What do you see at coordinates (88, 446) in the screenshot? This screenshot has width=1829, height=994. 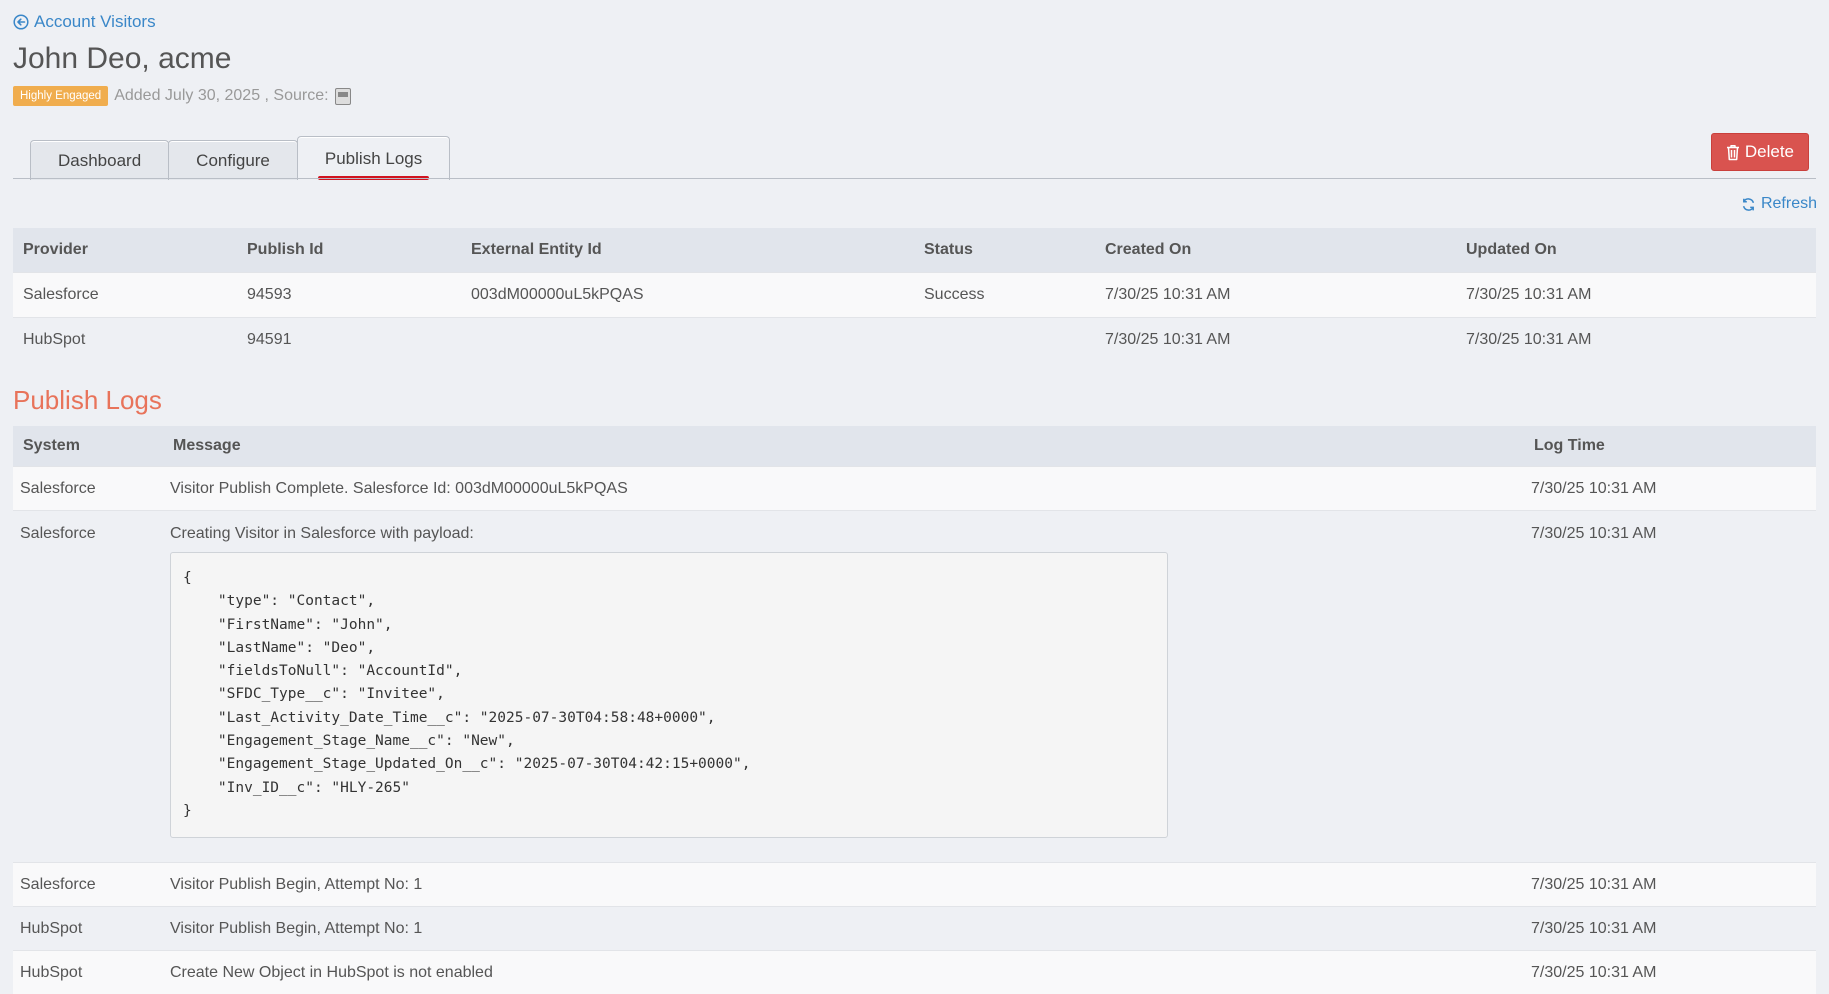 I see `column-header-system: System` at bounding box center [88, 446].